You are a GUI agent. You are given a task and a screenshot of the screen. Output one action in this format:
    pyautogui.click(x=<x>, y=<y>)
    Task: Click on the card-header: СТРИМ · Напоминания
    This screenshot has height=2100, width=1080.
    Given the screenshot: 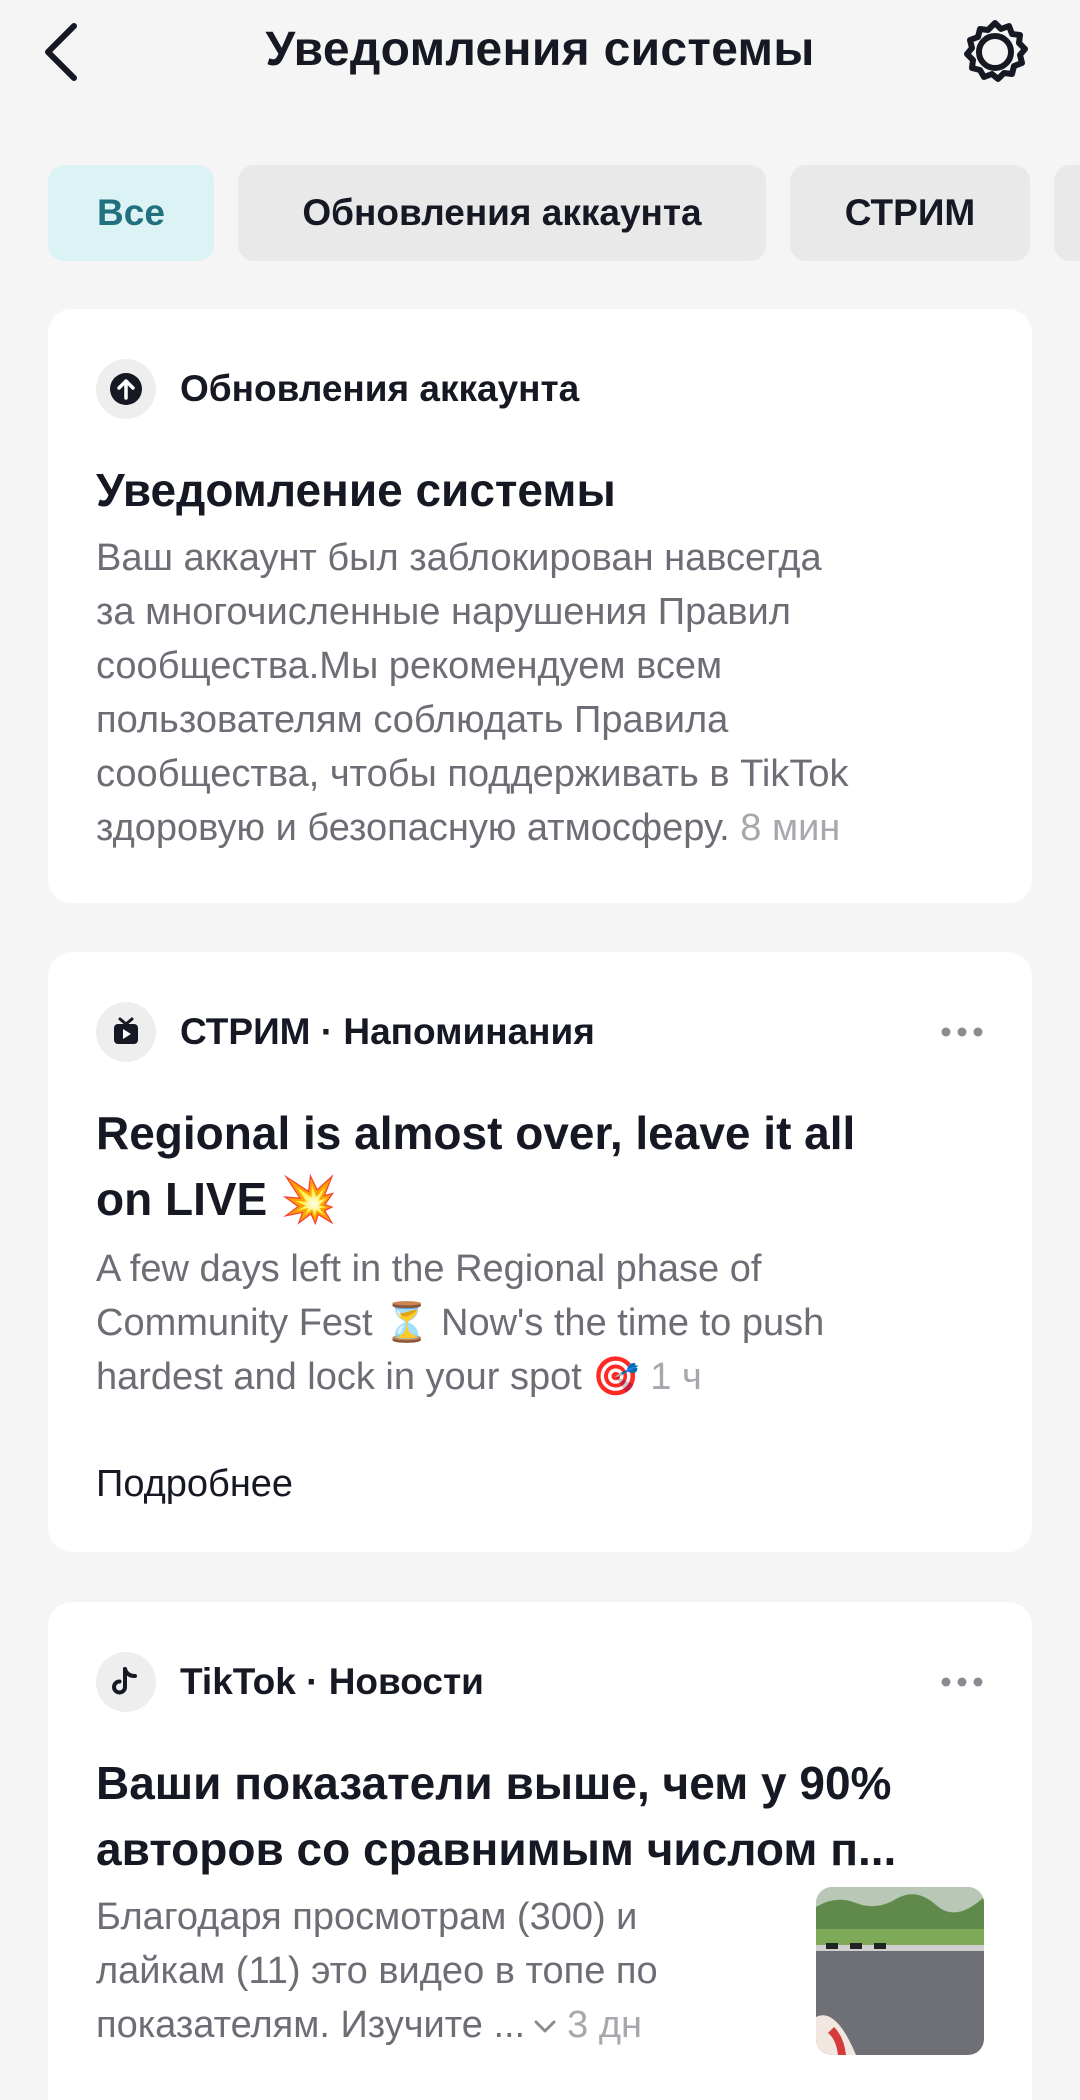 What is the action you would take?
    pyautogui.click(x=544, y=1032)
    